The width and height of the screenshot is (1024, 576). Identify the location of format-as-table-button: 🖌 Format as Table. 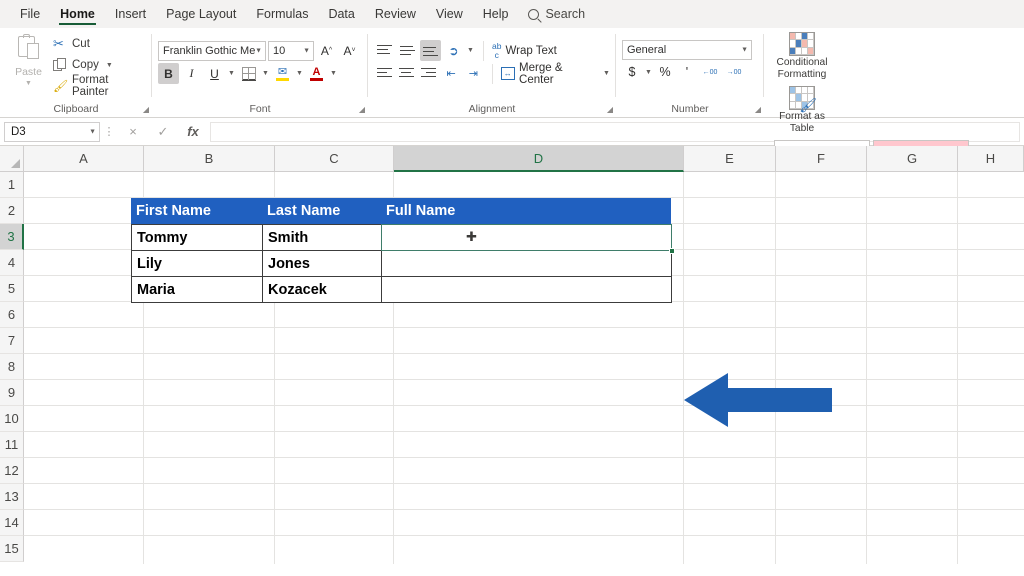
(802, 110).